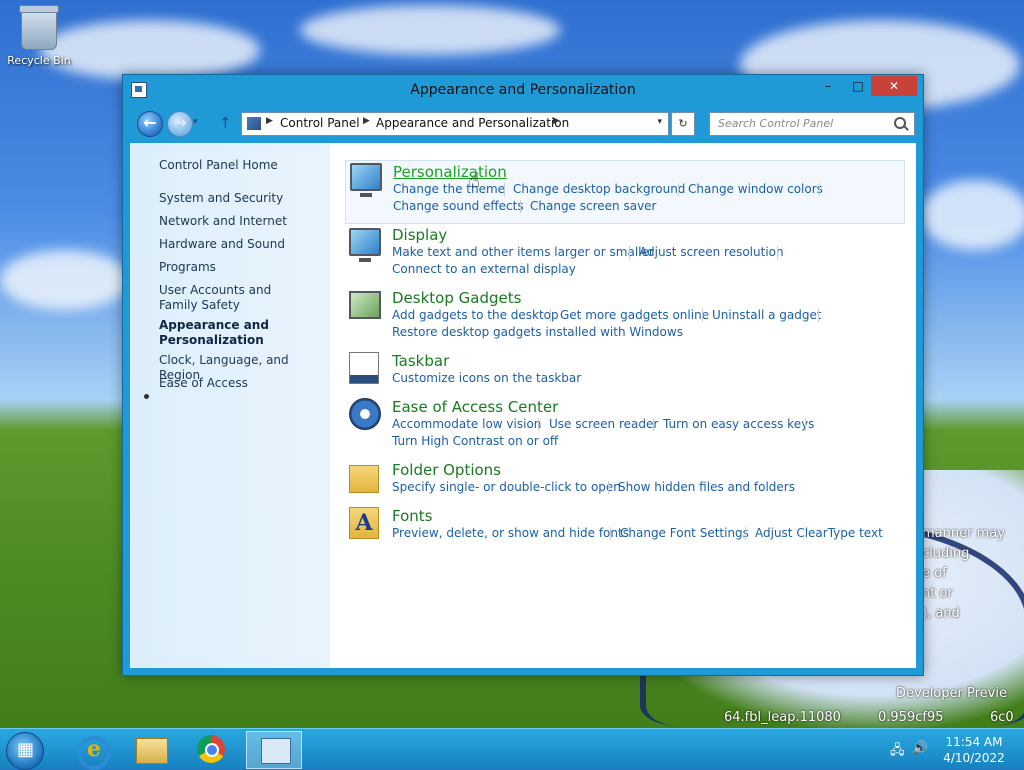 The width and height of the screenshot is (1024, 770). I want to click on sidebar-item-hardware-sound: Hardware and Sound, so click(244, 244).